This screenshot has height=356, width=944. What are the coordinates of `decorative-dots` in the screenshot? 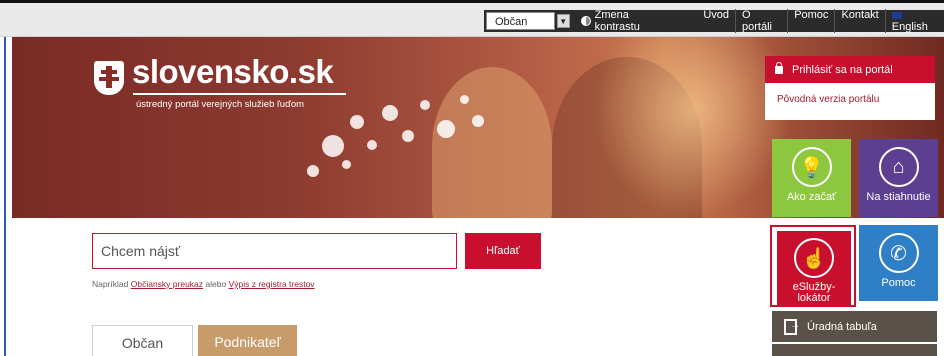 It's located at (402, 135).